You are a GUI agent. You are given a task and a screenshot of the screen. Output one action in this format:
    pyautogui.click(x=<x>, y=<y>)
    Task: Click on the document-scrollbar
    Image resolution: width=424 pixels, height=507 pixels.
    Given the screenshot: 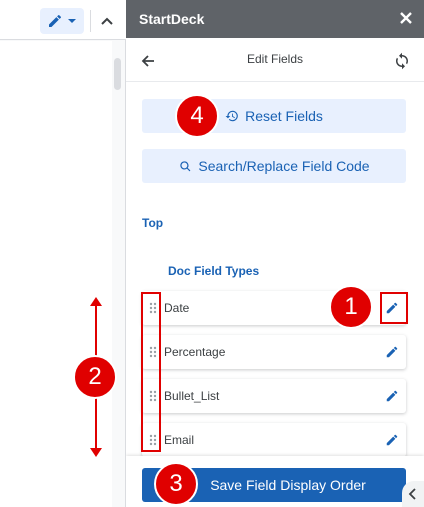 What is the action you would take?
    pyautogui.click(x=117, y=74)
    